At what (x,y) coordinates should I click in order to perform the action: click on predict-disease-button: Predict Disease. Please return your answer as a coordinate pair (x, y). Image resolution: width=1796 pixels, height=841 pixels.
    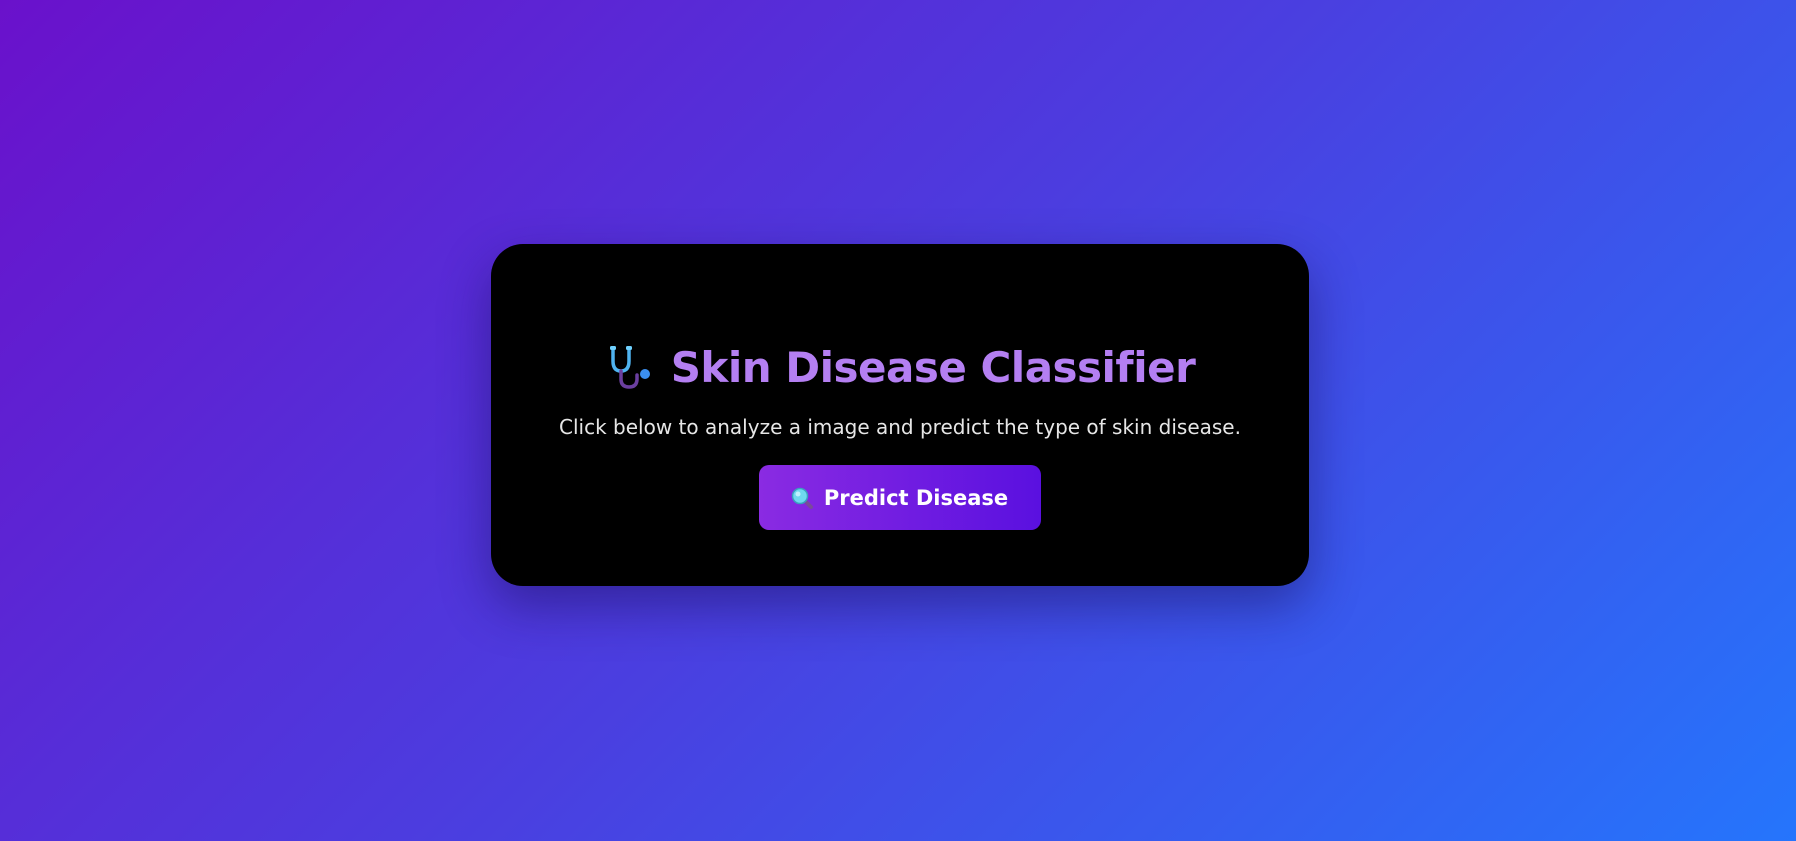
    Looking at the image, I should click on (900, 497).